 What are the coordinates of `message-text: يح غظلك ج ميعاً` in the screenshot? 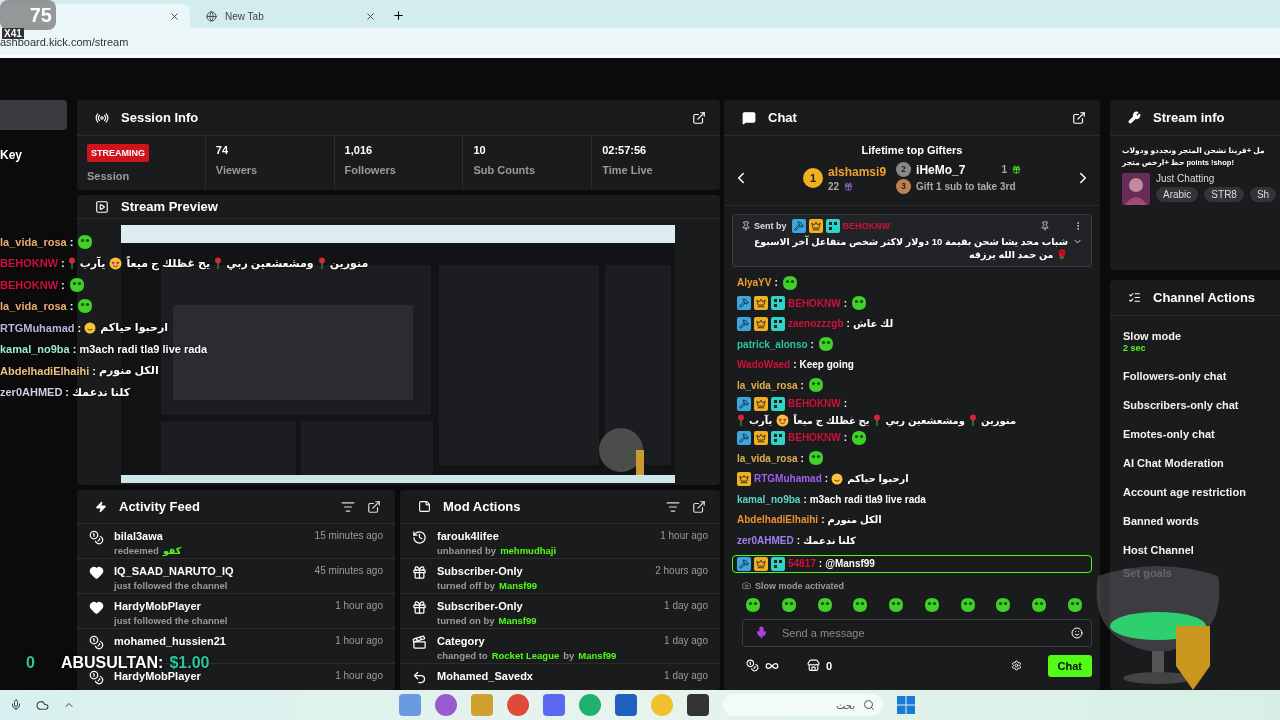 It's located at (168, 263).